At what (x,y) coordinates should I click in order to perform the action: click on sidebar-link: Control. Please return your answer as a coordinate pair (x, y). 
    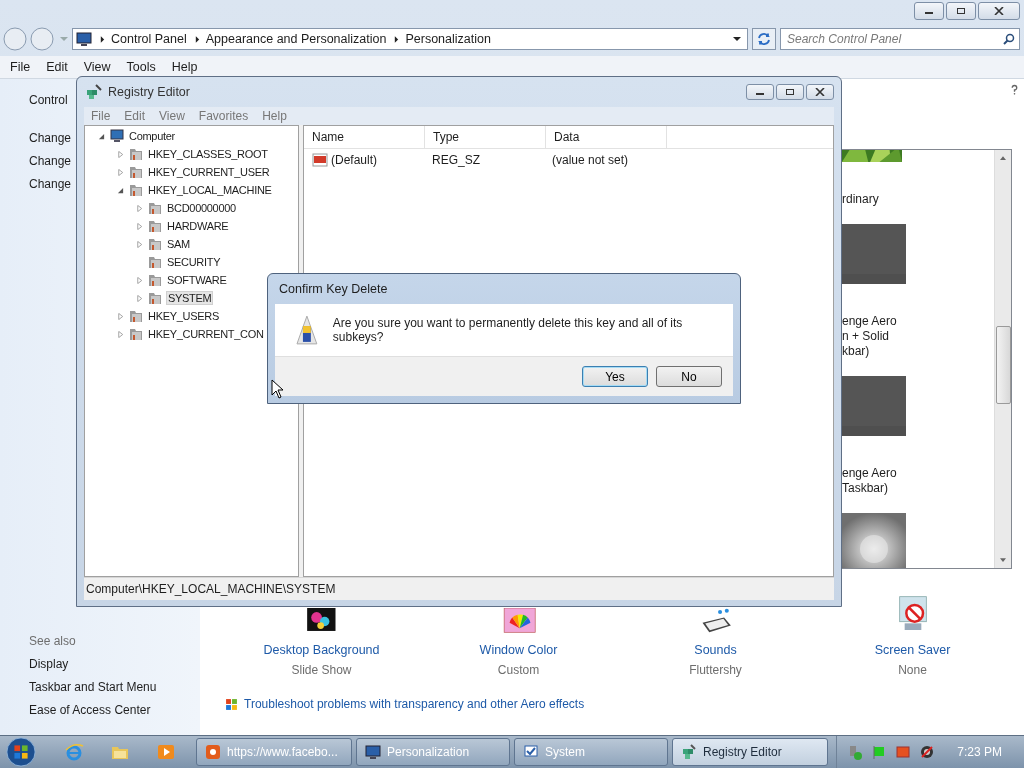
    Looking at the image, I should click on (48, 100).